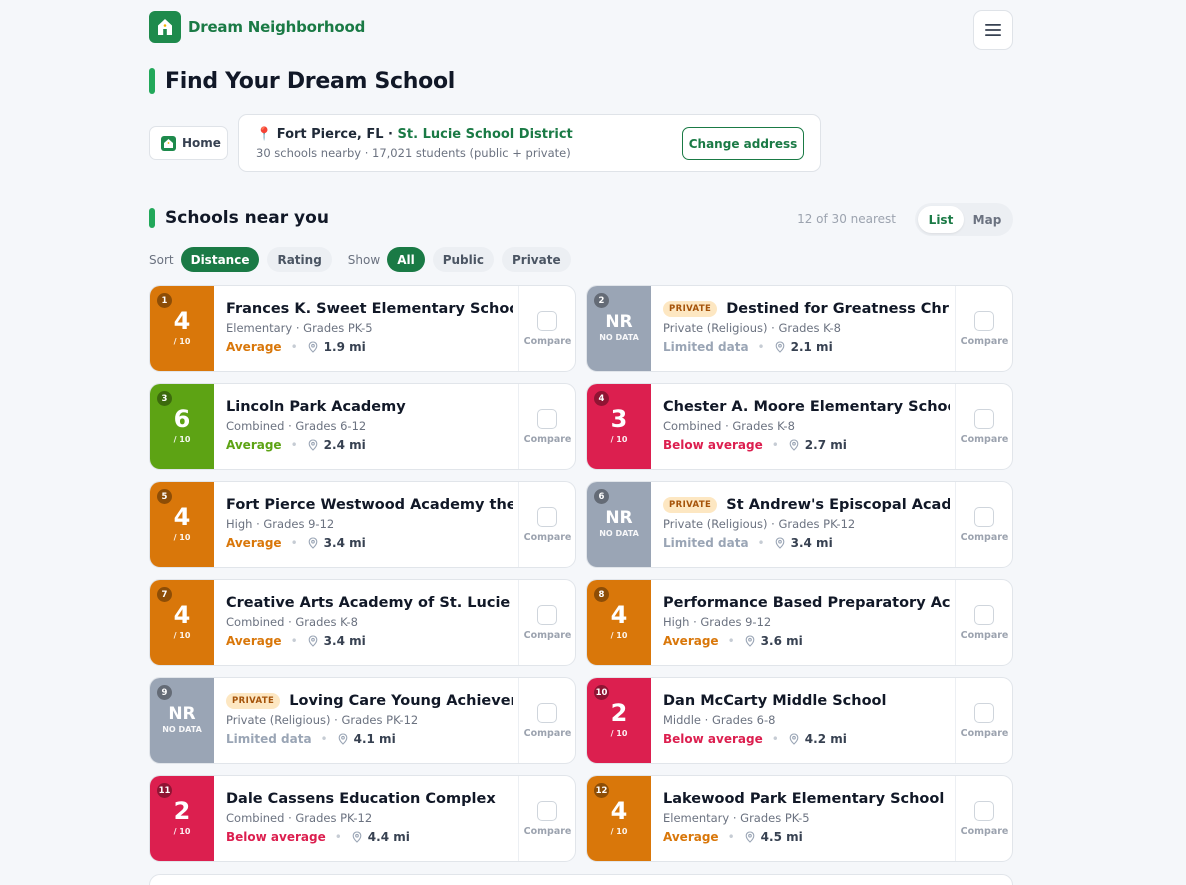  I want to click on school-meta: Combined · Grades K-8, so click(292, 622).